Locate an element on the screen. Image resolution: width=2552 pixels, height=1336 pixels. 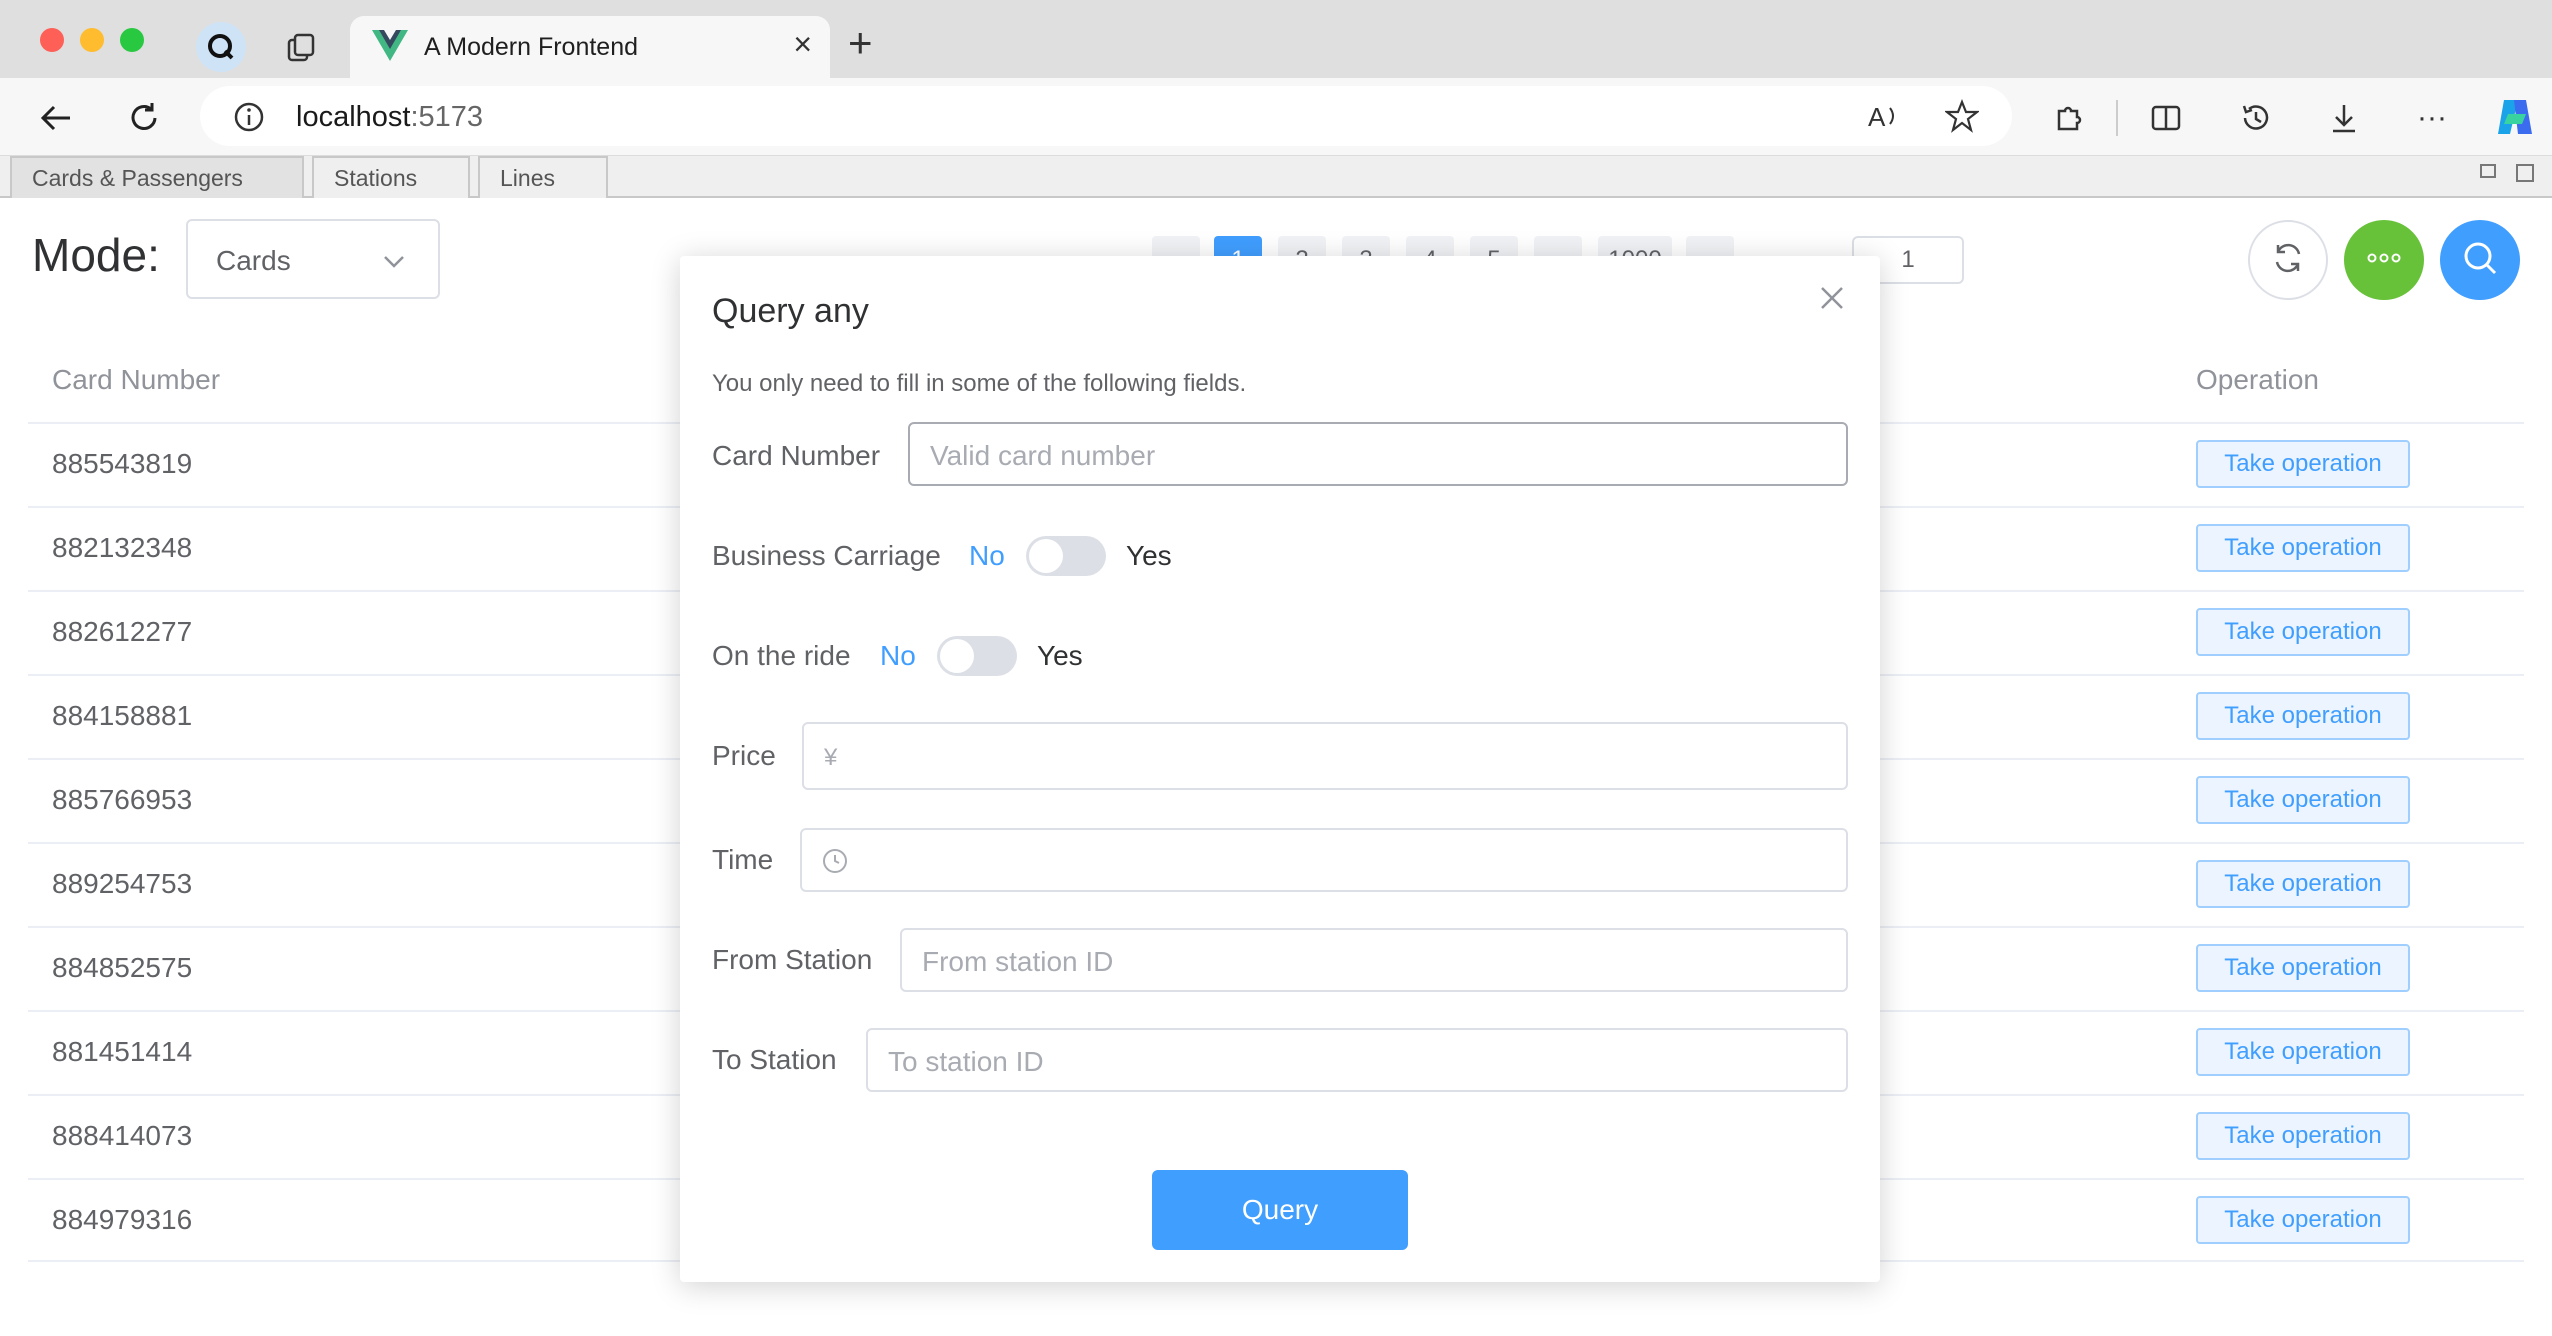
price-label: Price is located at coordinates (744, 755).